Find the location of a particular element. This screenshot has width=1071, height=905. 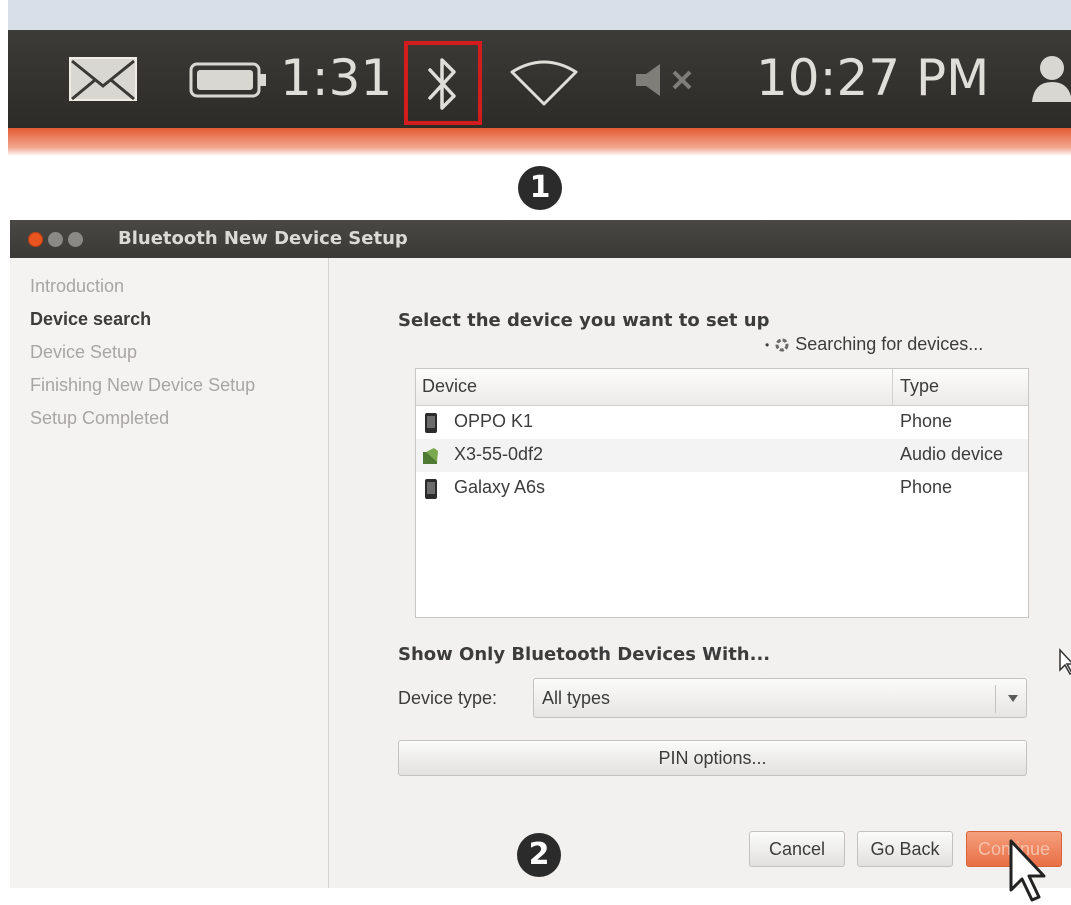

maximize-window-button is located at coordinates (75, 239).